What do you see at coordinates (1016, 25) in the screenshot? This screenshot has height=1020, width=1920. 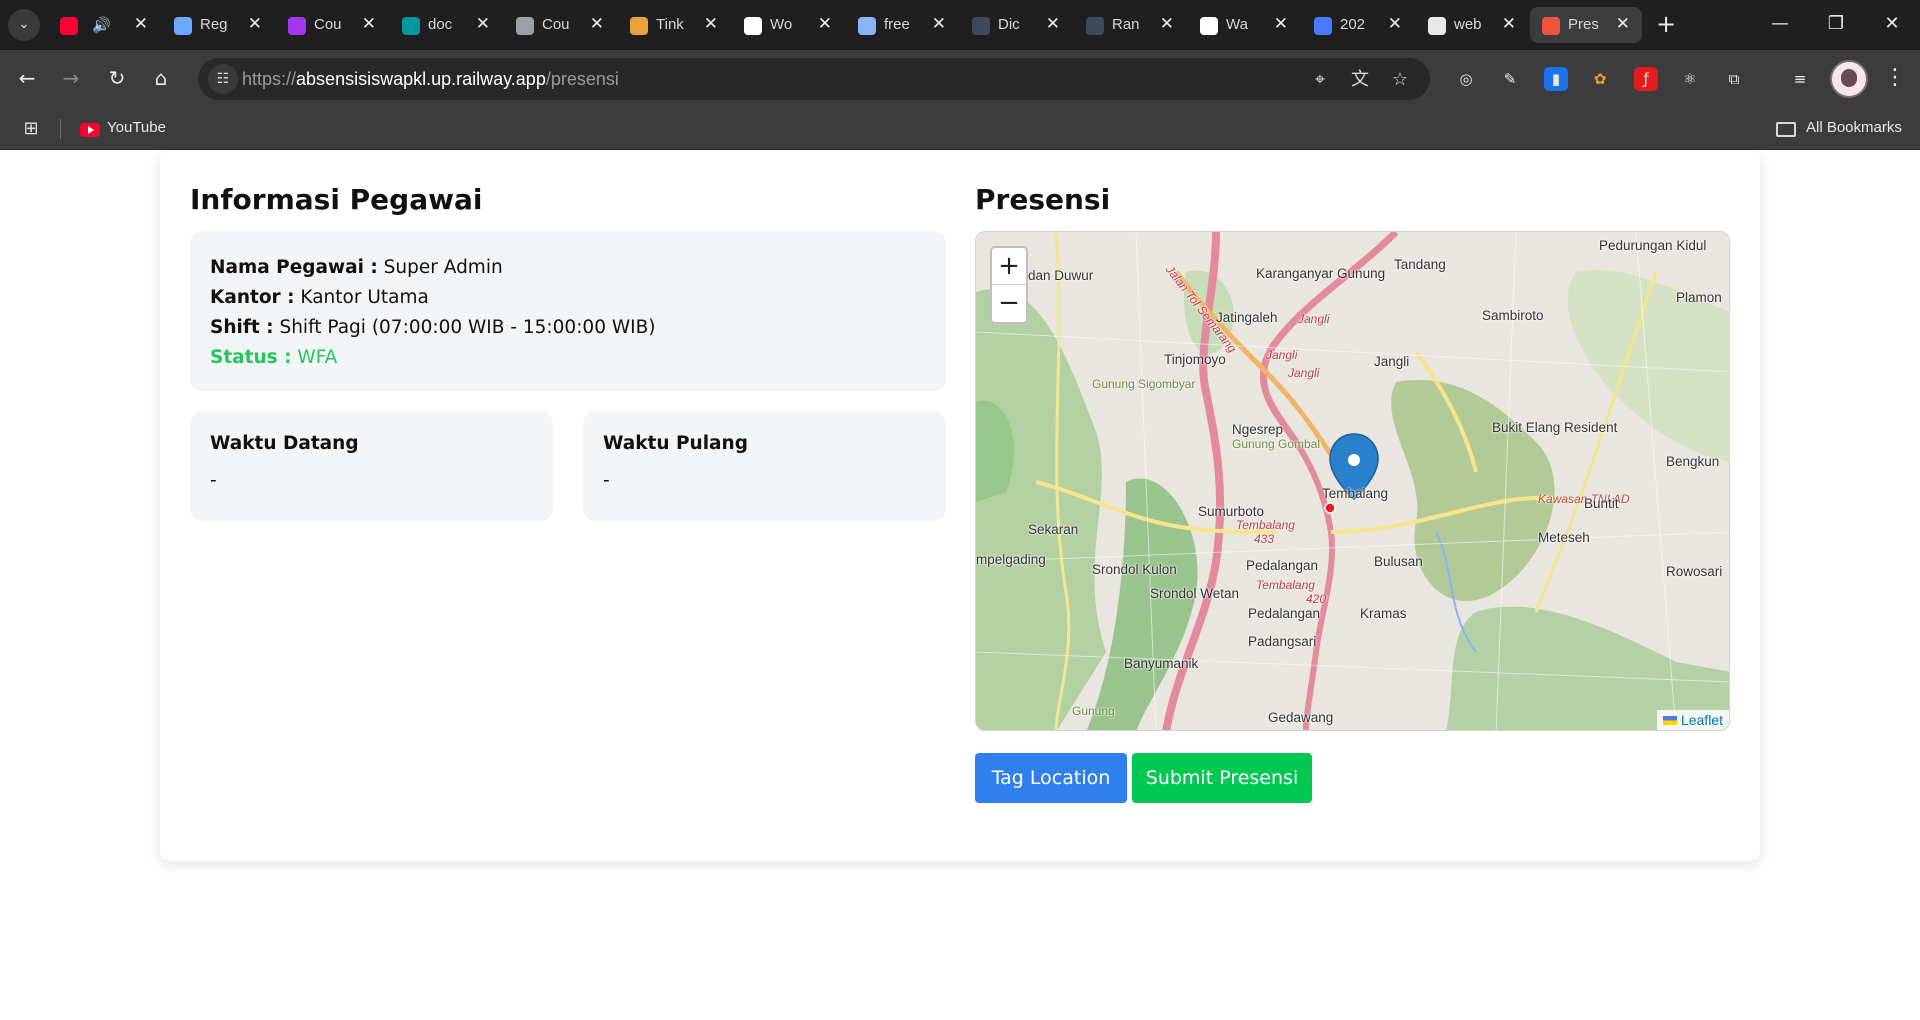 I see `browser-tab: Dic ✕` at bounding box center [1016, 25].